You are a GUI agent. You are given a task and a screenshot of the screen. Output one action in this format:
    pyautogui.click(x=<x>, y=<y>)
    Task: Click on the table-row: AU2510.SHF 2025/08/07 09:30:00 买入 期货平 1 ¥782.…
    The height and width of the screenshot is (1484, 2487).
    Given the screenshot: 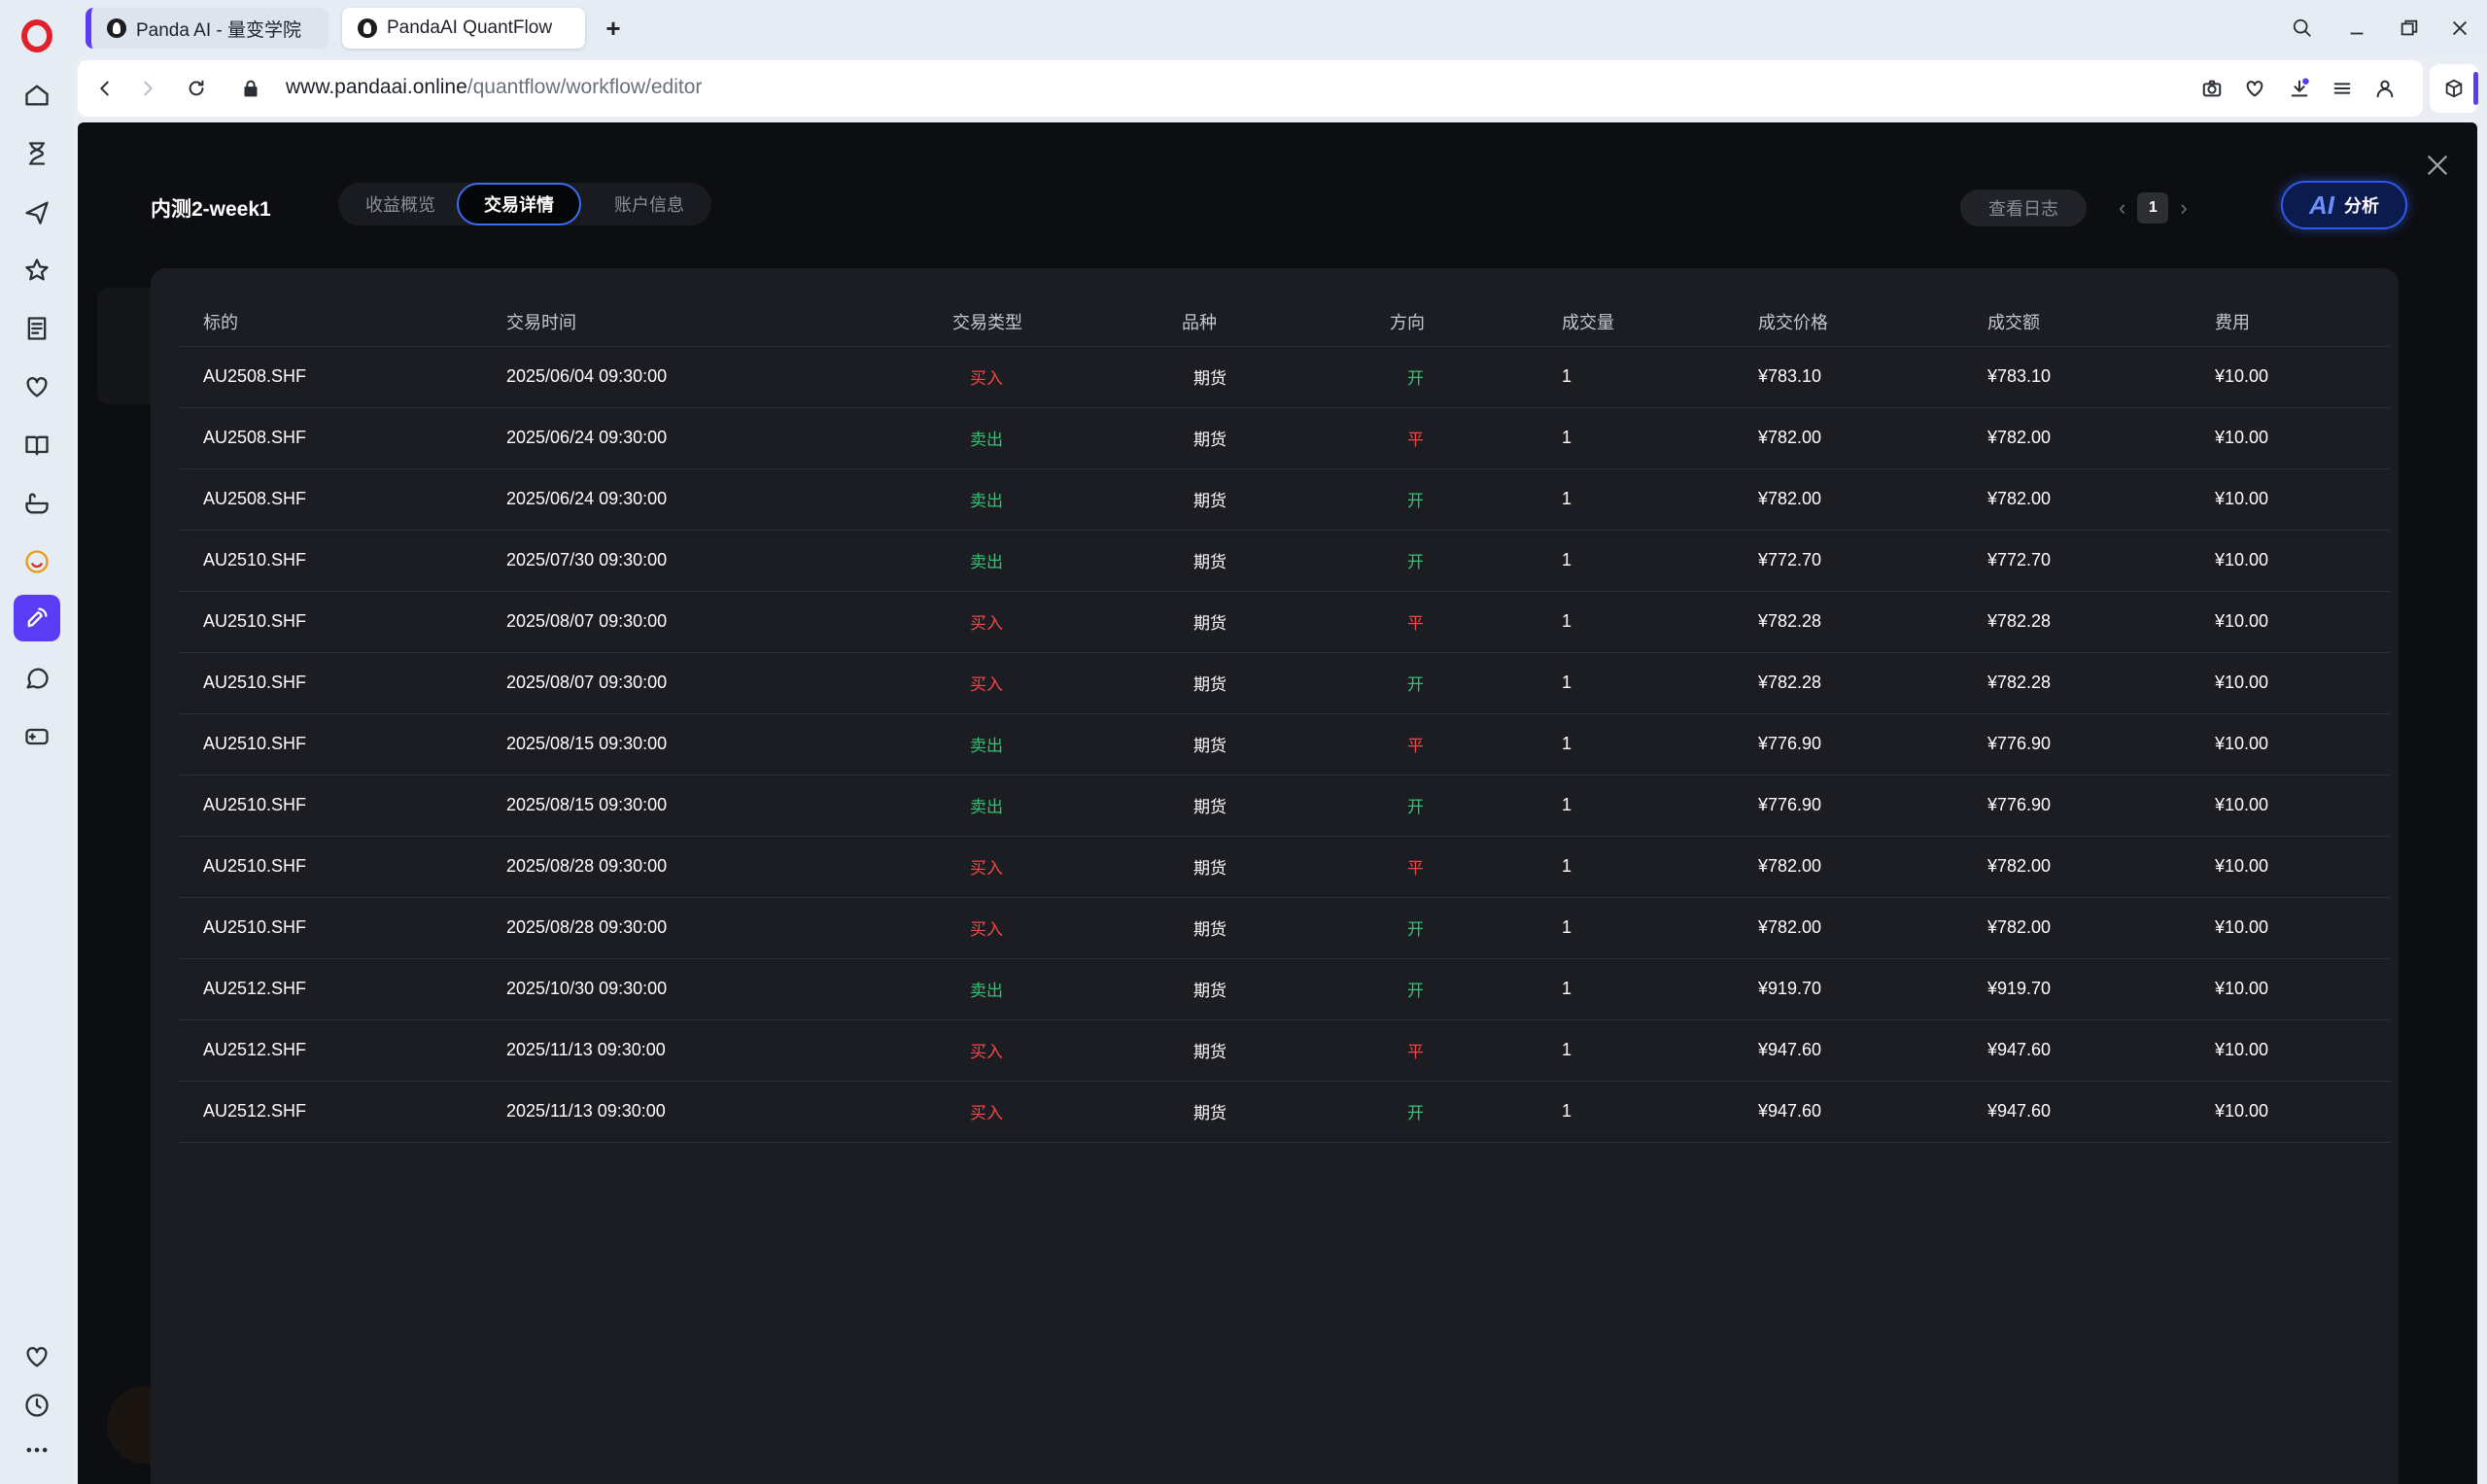 What is the action you would take?
    pyautogui.click(x=1285, y=622)
    